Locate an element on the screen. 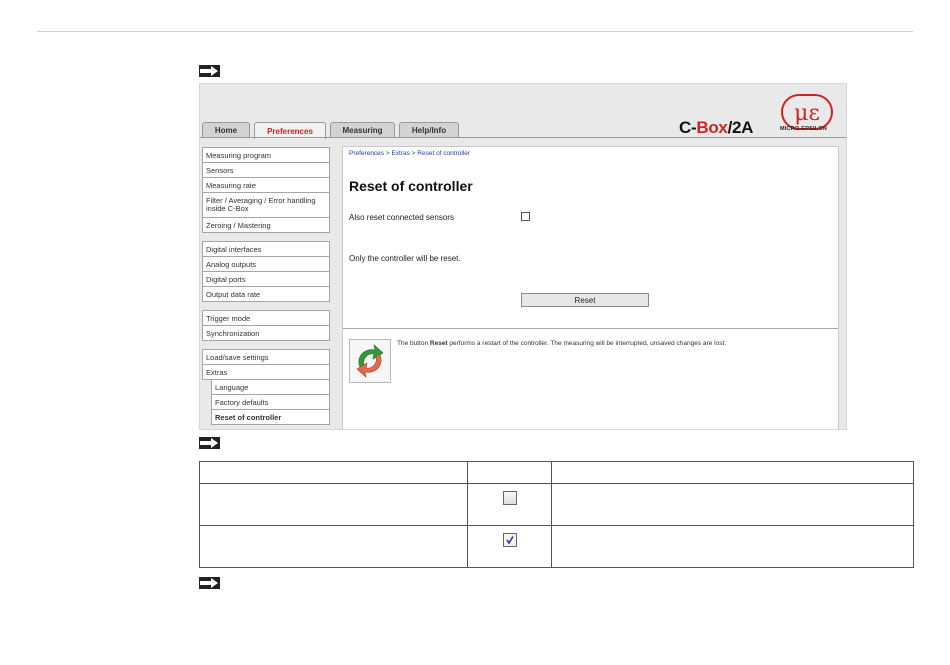 This screenshot has width=950, height=665. tab-help-info: Help/Info is located at coordinates (429, 130).